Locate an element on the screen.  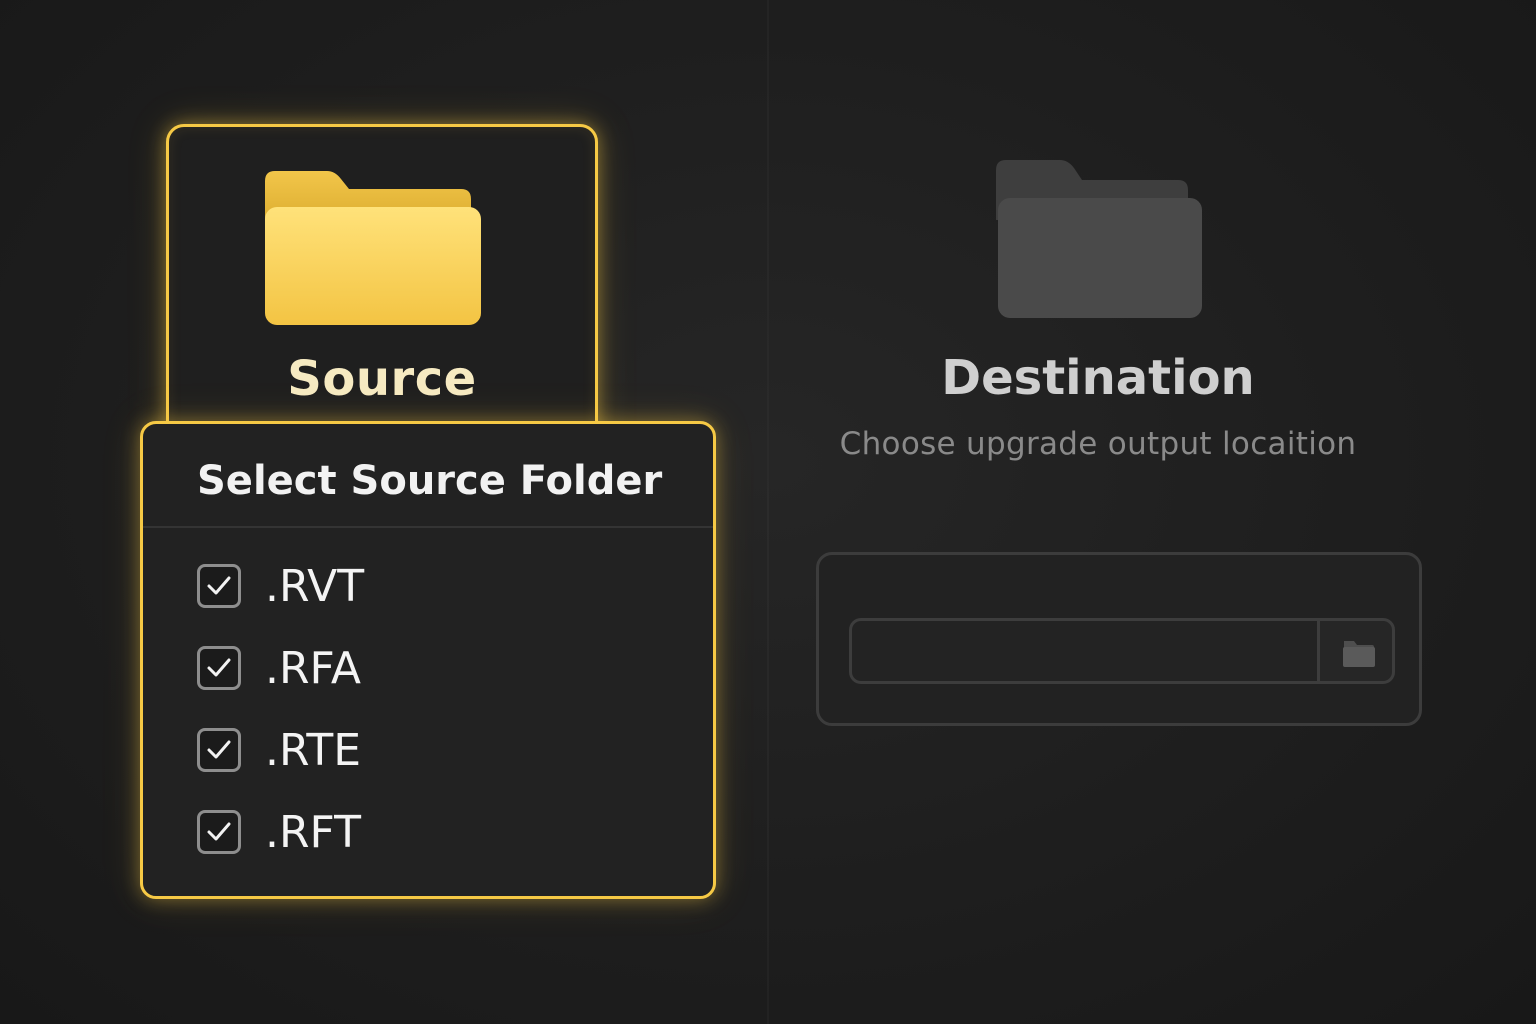
destination-path-panel is located at coordinates (1119, 639).